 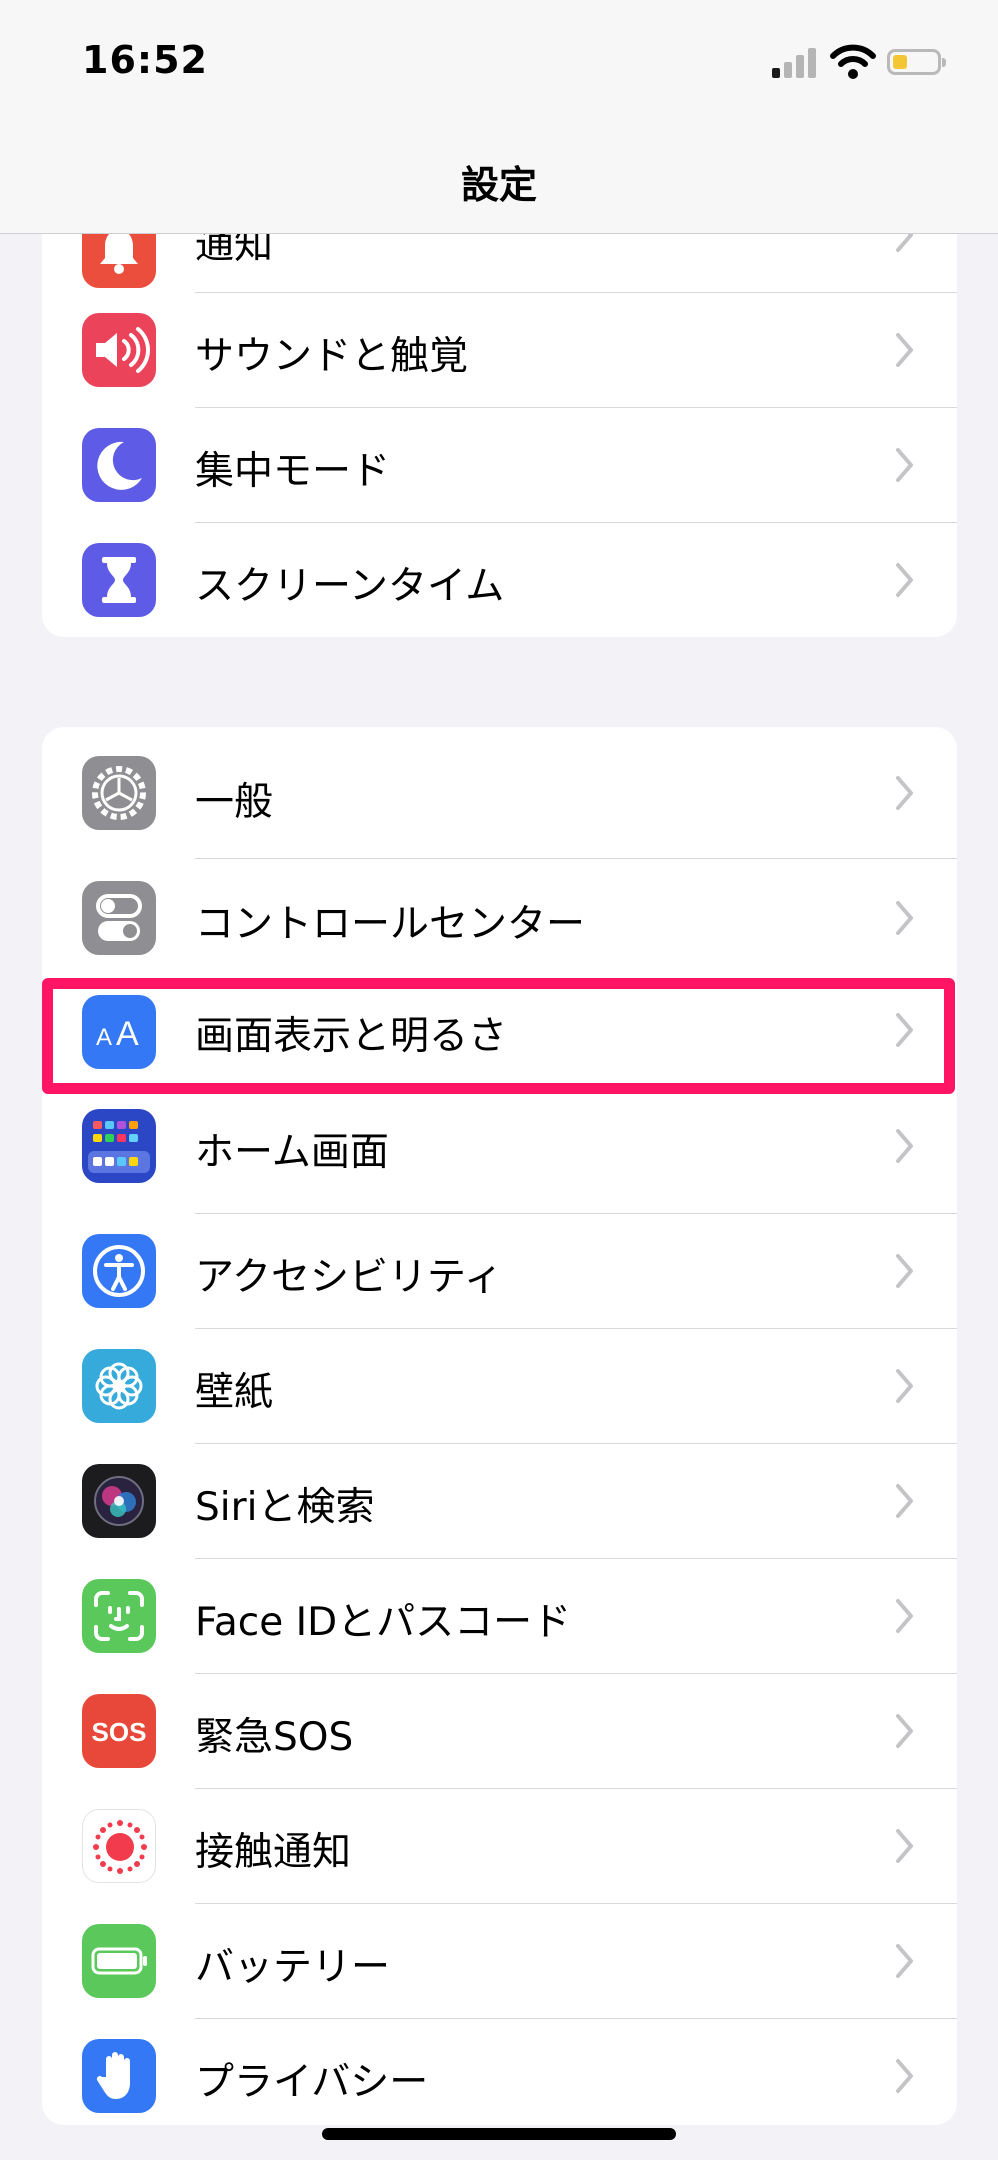 What do you see at coordinates (119, 465) in the screenshot?
I see `moon-icon` at bounding box center [119, 465].